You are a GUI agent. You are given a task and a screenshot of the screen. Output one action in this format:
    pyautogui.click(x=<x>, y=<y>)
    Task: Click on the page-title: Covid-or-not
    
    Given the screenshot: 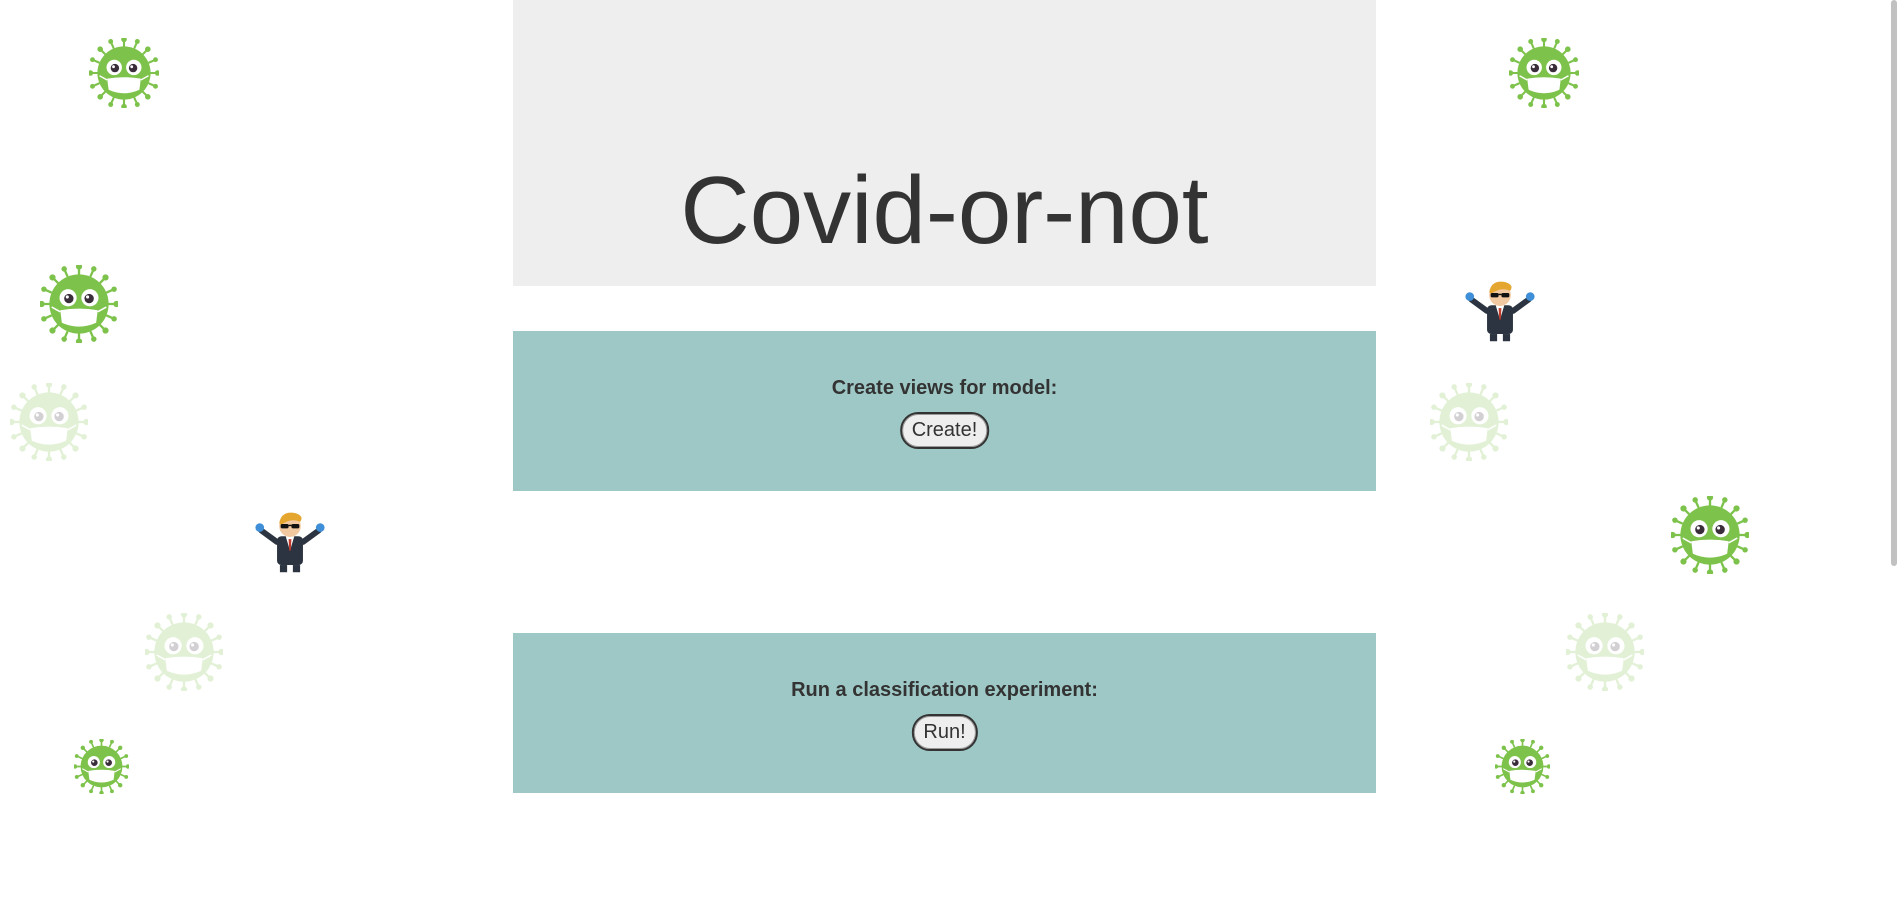 What is the action you would take?
    pyautogui.click(x=944, y=211)
    